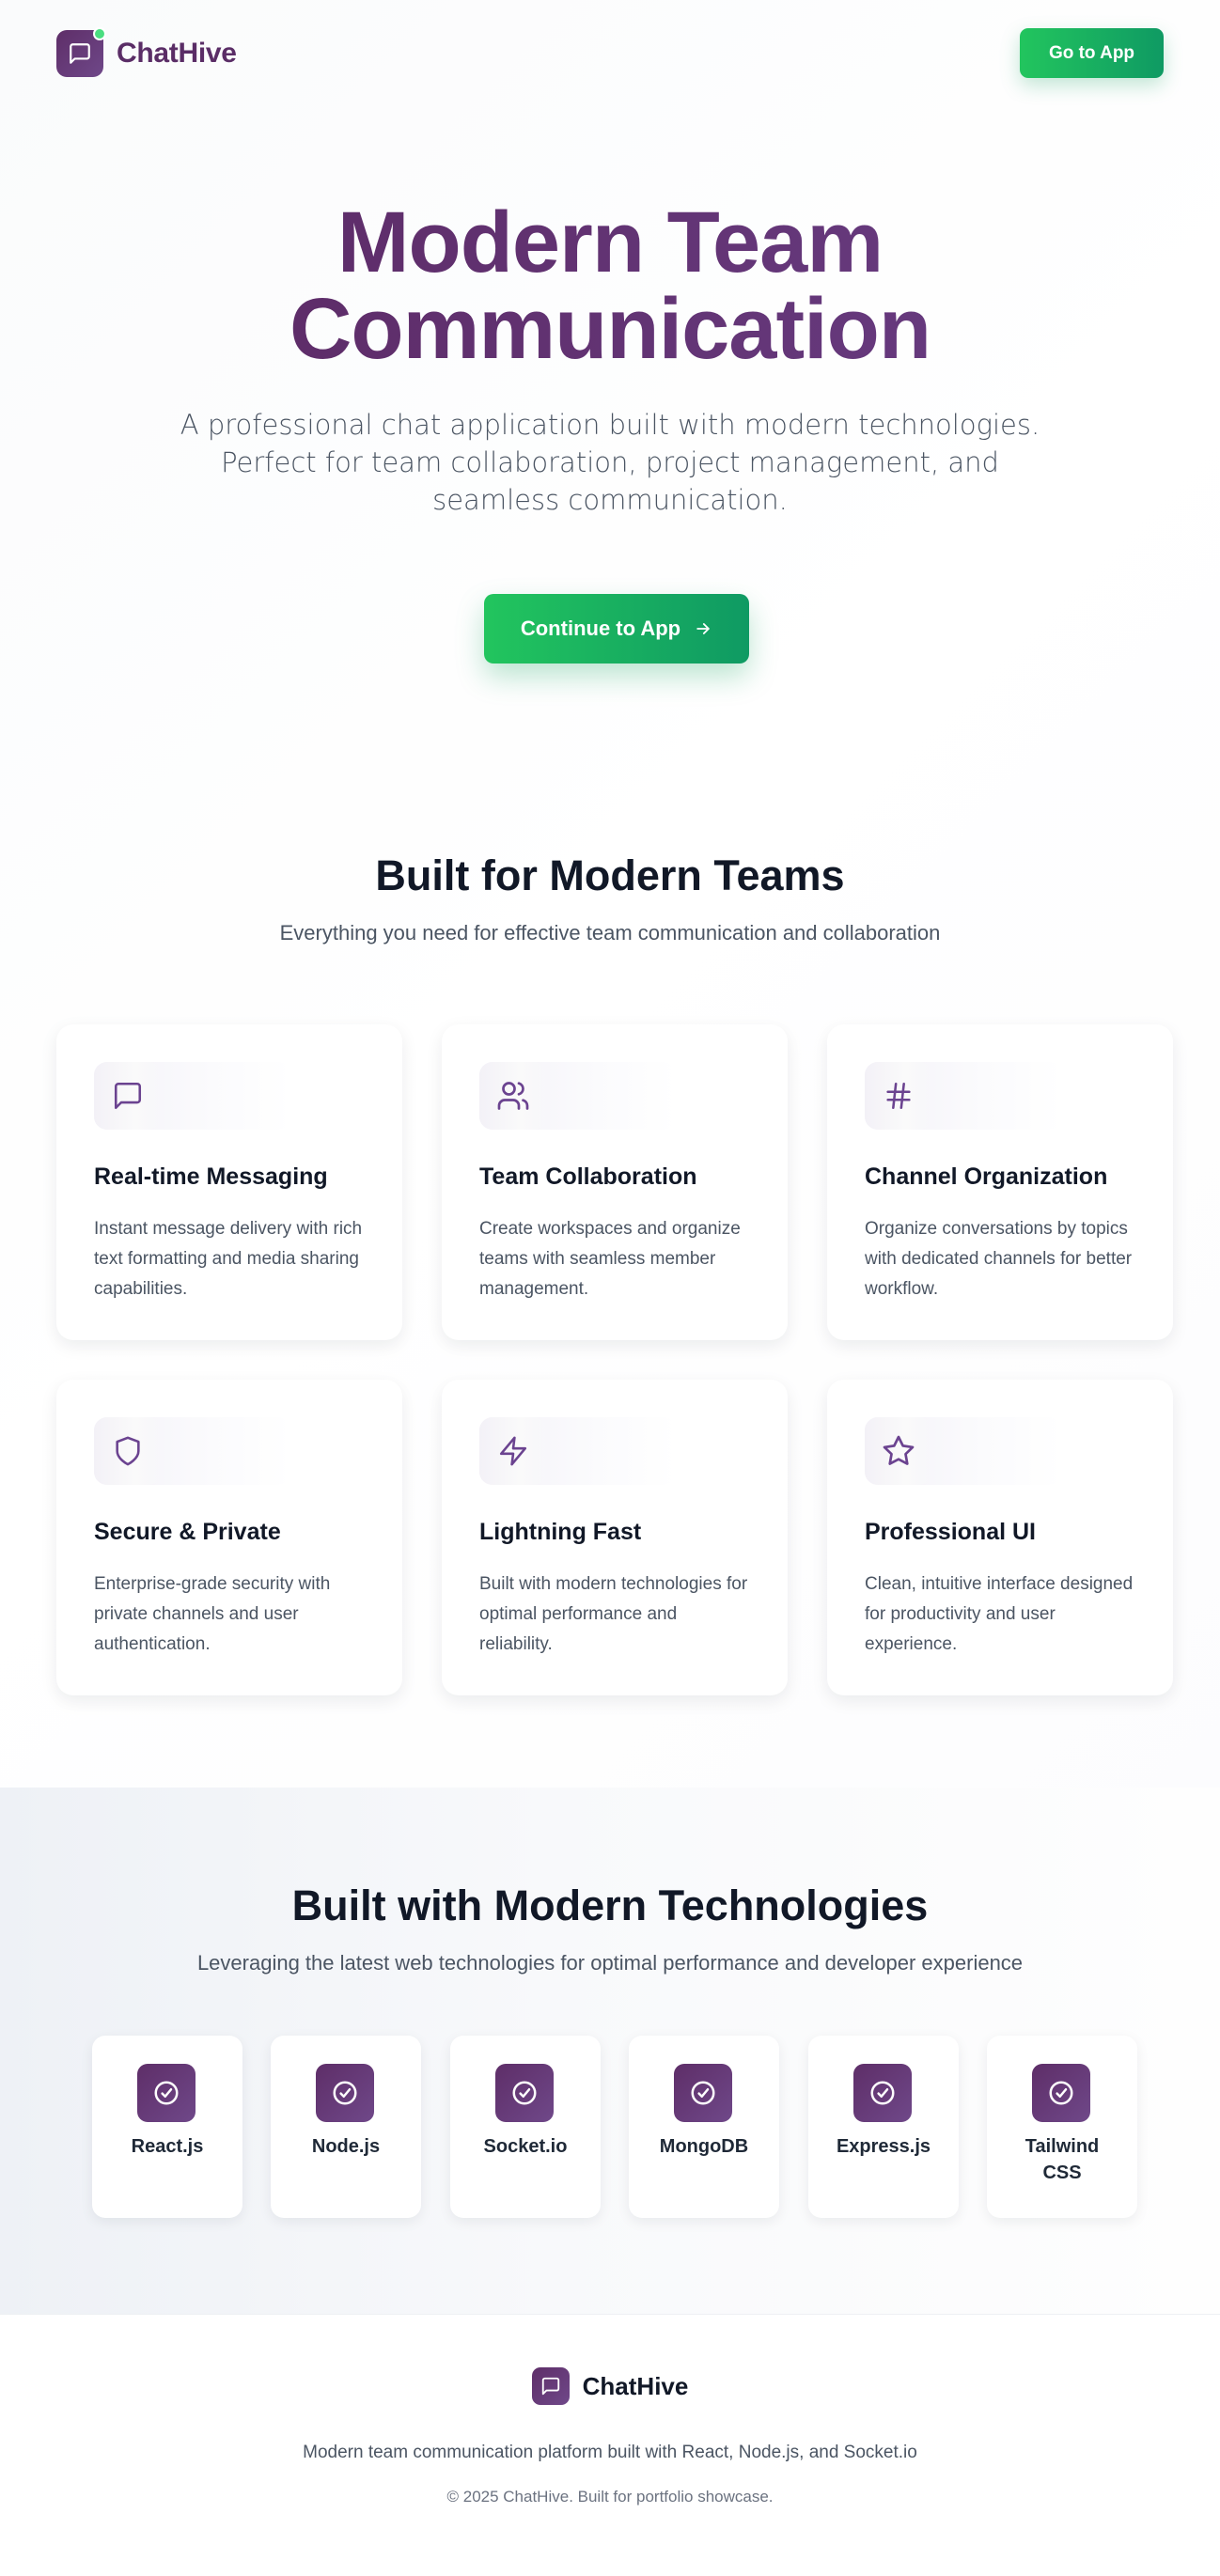 This screenshot has width=1220, height=2576. I want to click on tech-card: React.js, so click(167, 2127).